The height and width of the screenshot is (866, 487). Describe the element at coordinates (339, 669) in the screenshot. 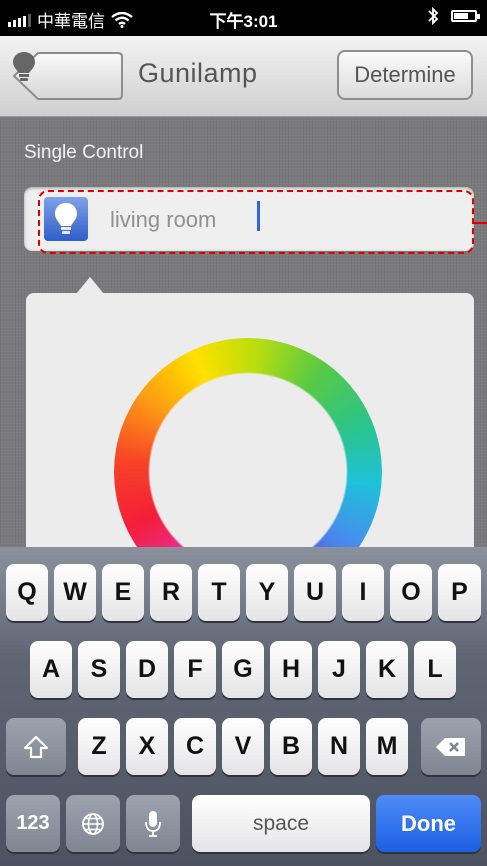

I see `key-j: J` at that location.